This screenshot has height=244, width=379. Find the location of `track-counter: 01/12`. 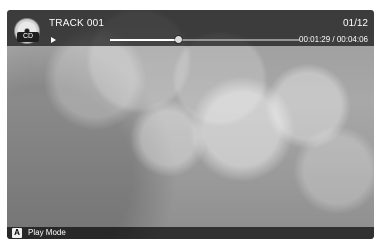

track-counter: 01/12 is located at coordinates (355, 23).